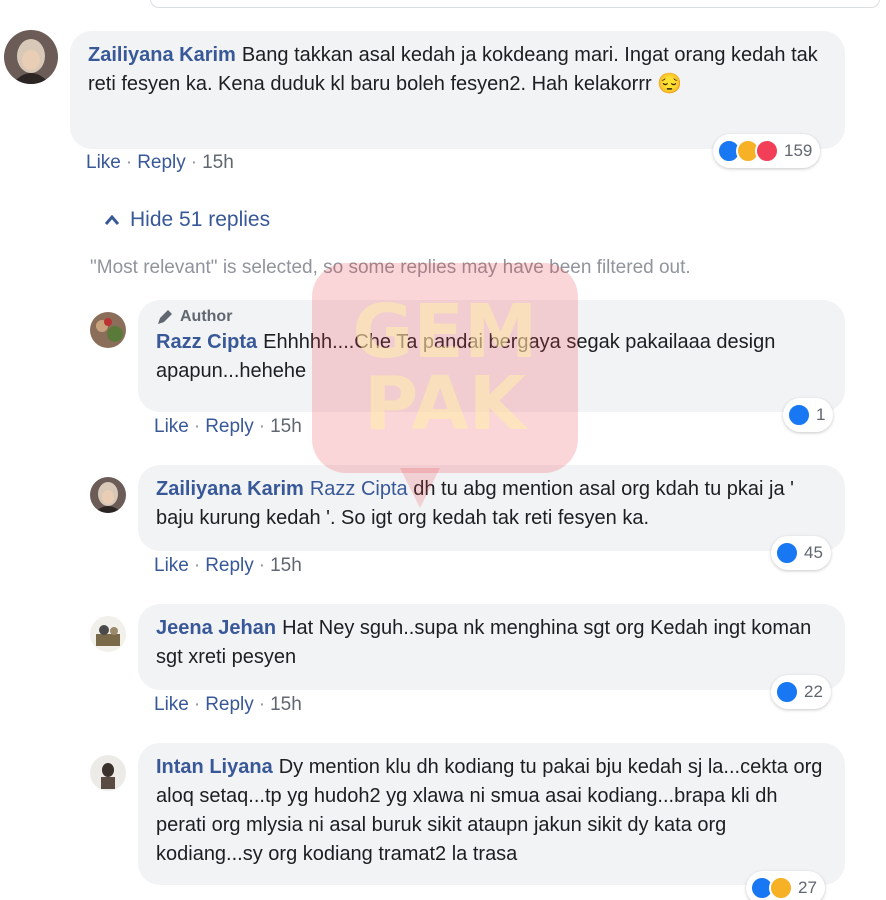  Describe the element at coordinates (165, 317) in the screenshot. I see `pen-icon` at that location.